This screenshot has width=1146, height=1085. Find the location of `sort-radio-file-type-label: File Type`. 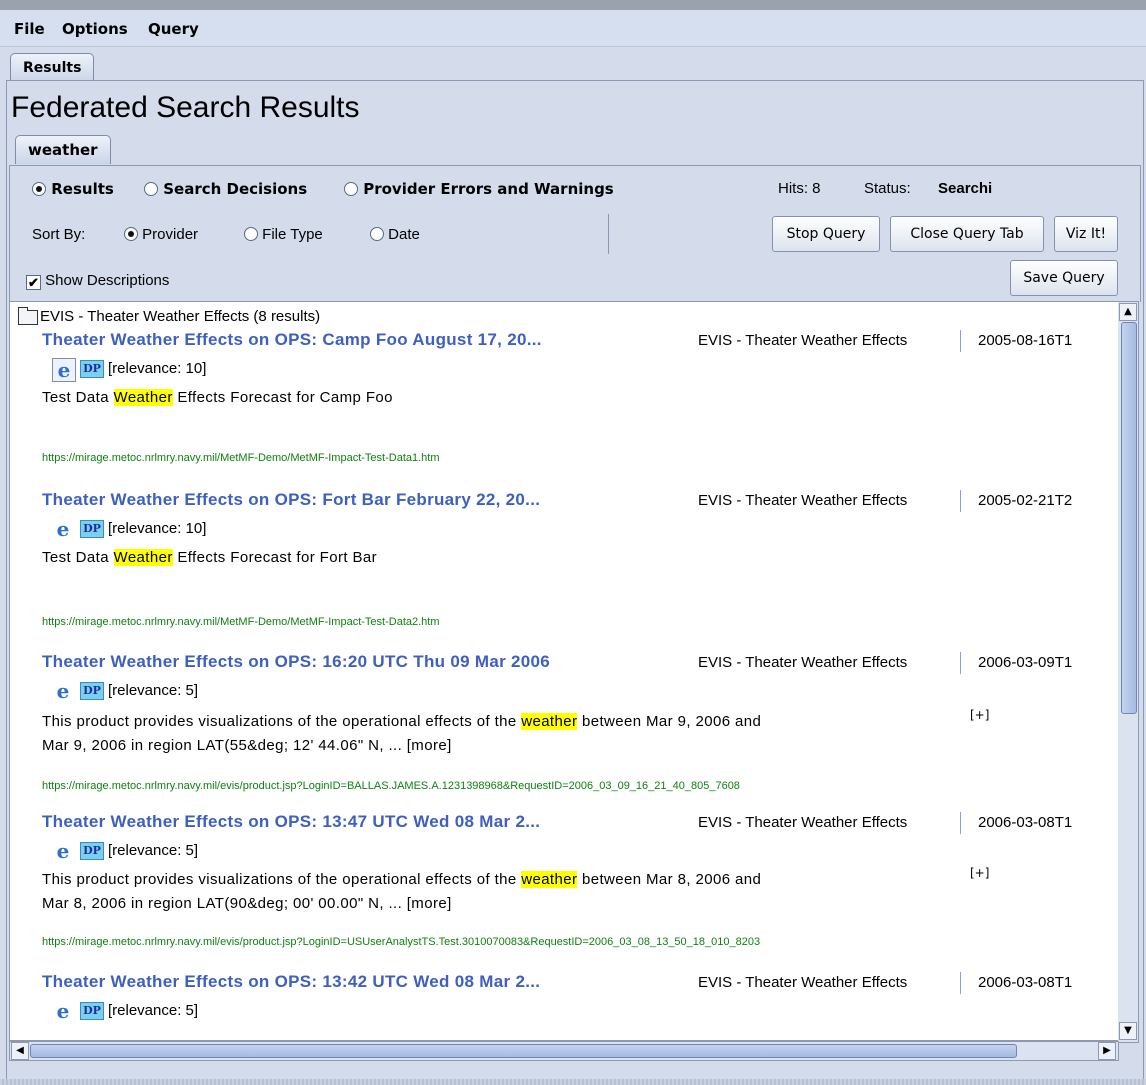

sort-radio-file-type-label: File Type is located at coordinates (292, 234).